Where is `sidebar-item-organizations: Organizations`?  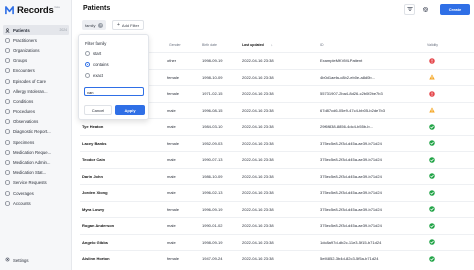 sidebar-item-organizations: Organizations is located at coordinates (36, 50).